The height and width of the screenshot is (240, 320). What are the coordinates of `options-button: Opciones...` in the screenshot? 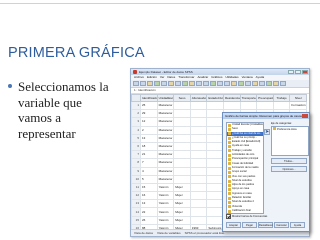 It's located at (289, 169).